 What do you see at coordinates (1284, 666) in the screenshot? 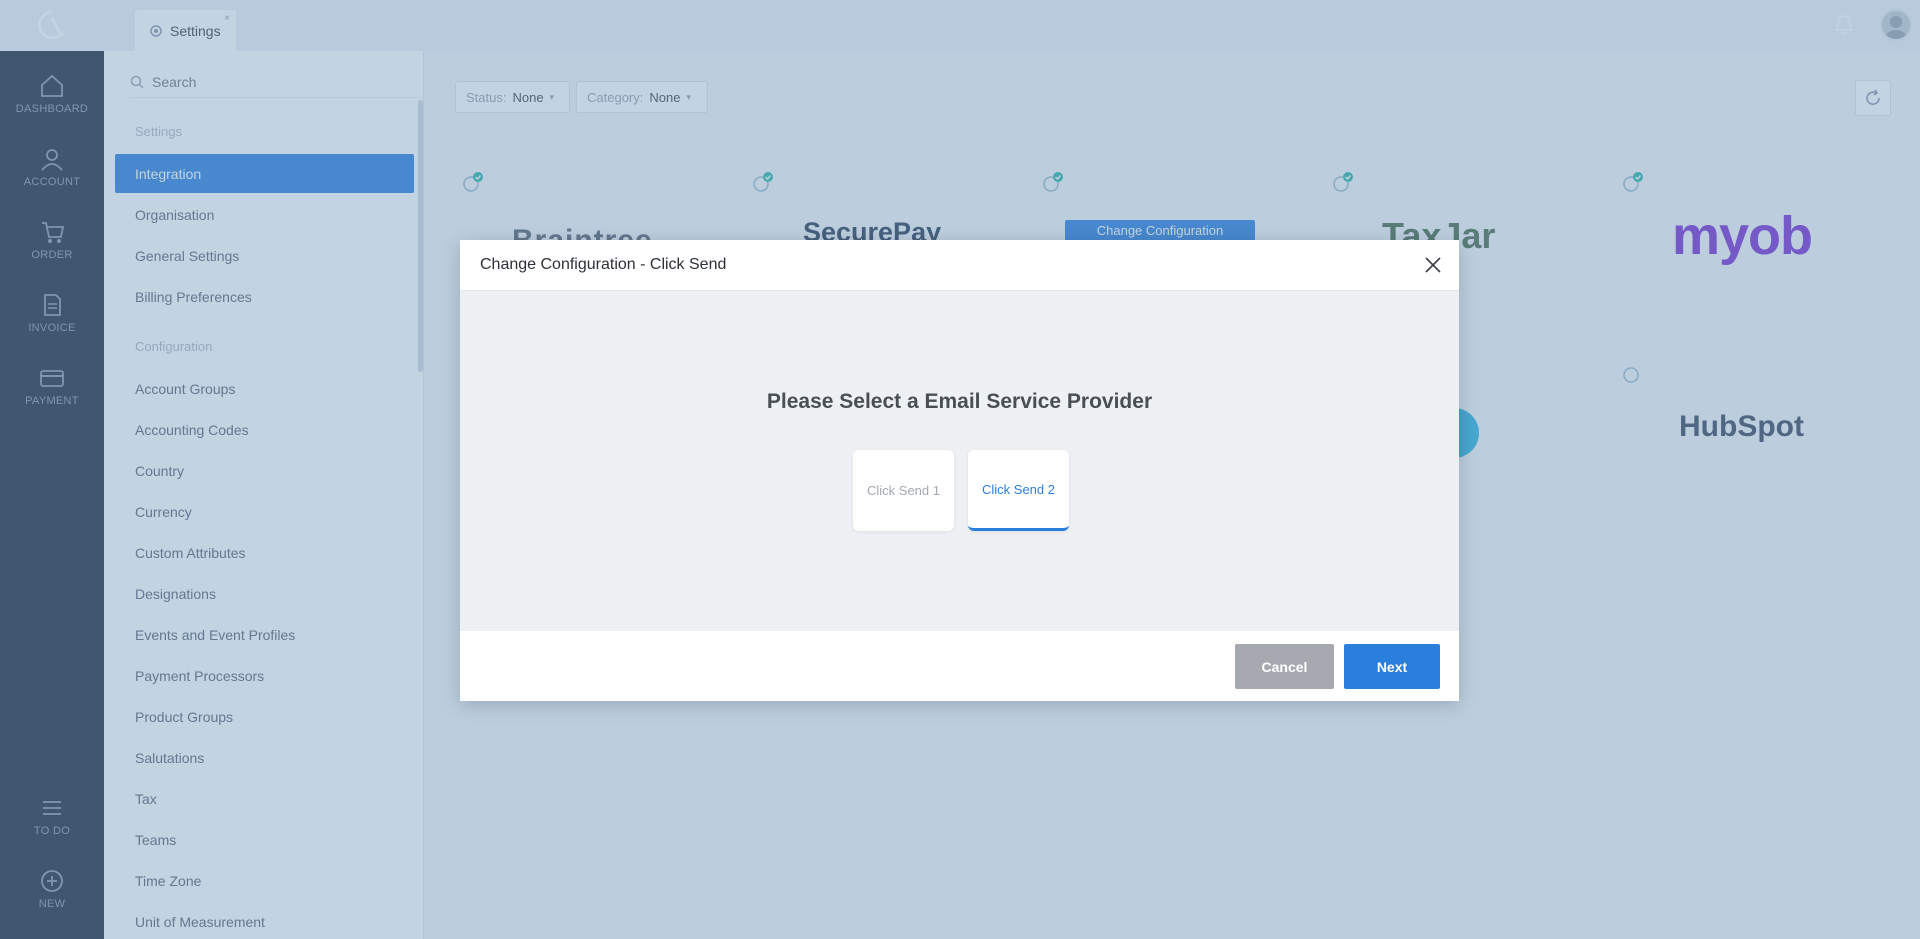
I see `cancel-button: Cancel` at bounding box center [1284, 666].